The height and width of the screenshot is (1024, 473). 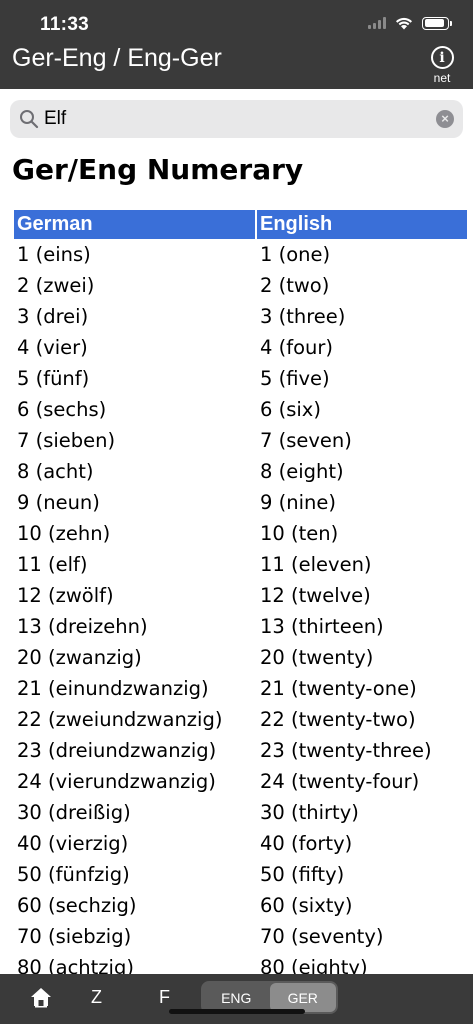 What do you see at coordinates (296, 347) in the screenshot?
I see `cell-english: 4 (four)` at bounding box center [296, 347].